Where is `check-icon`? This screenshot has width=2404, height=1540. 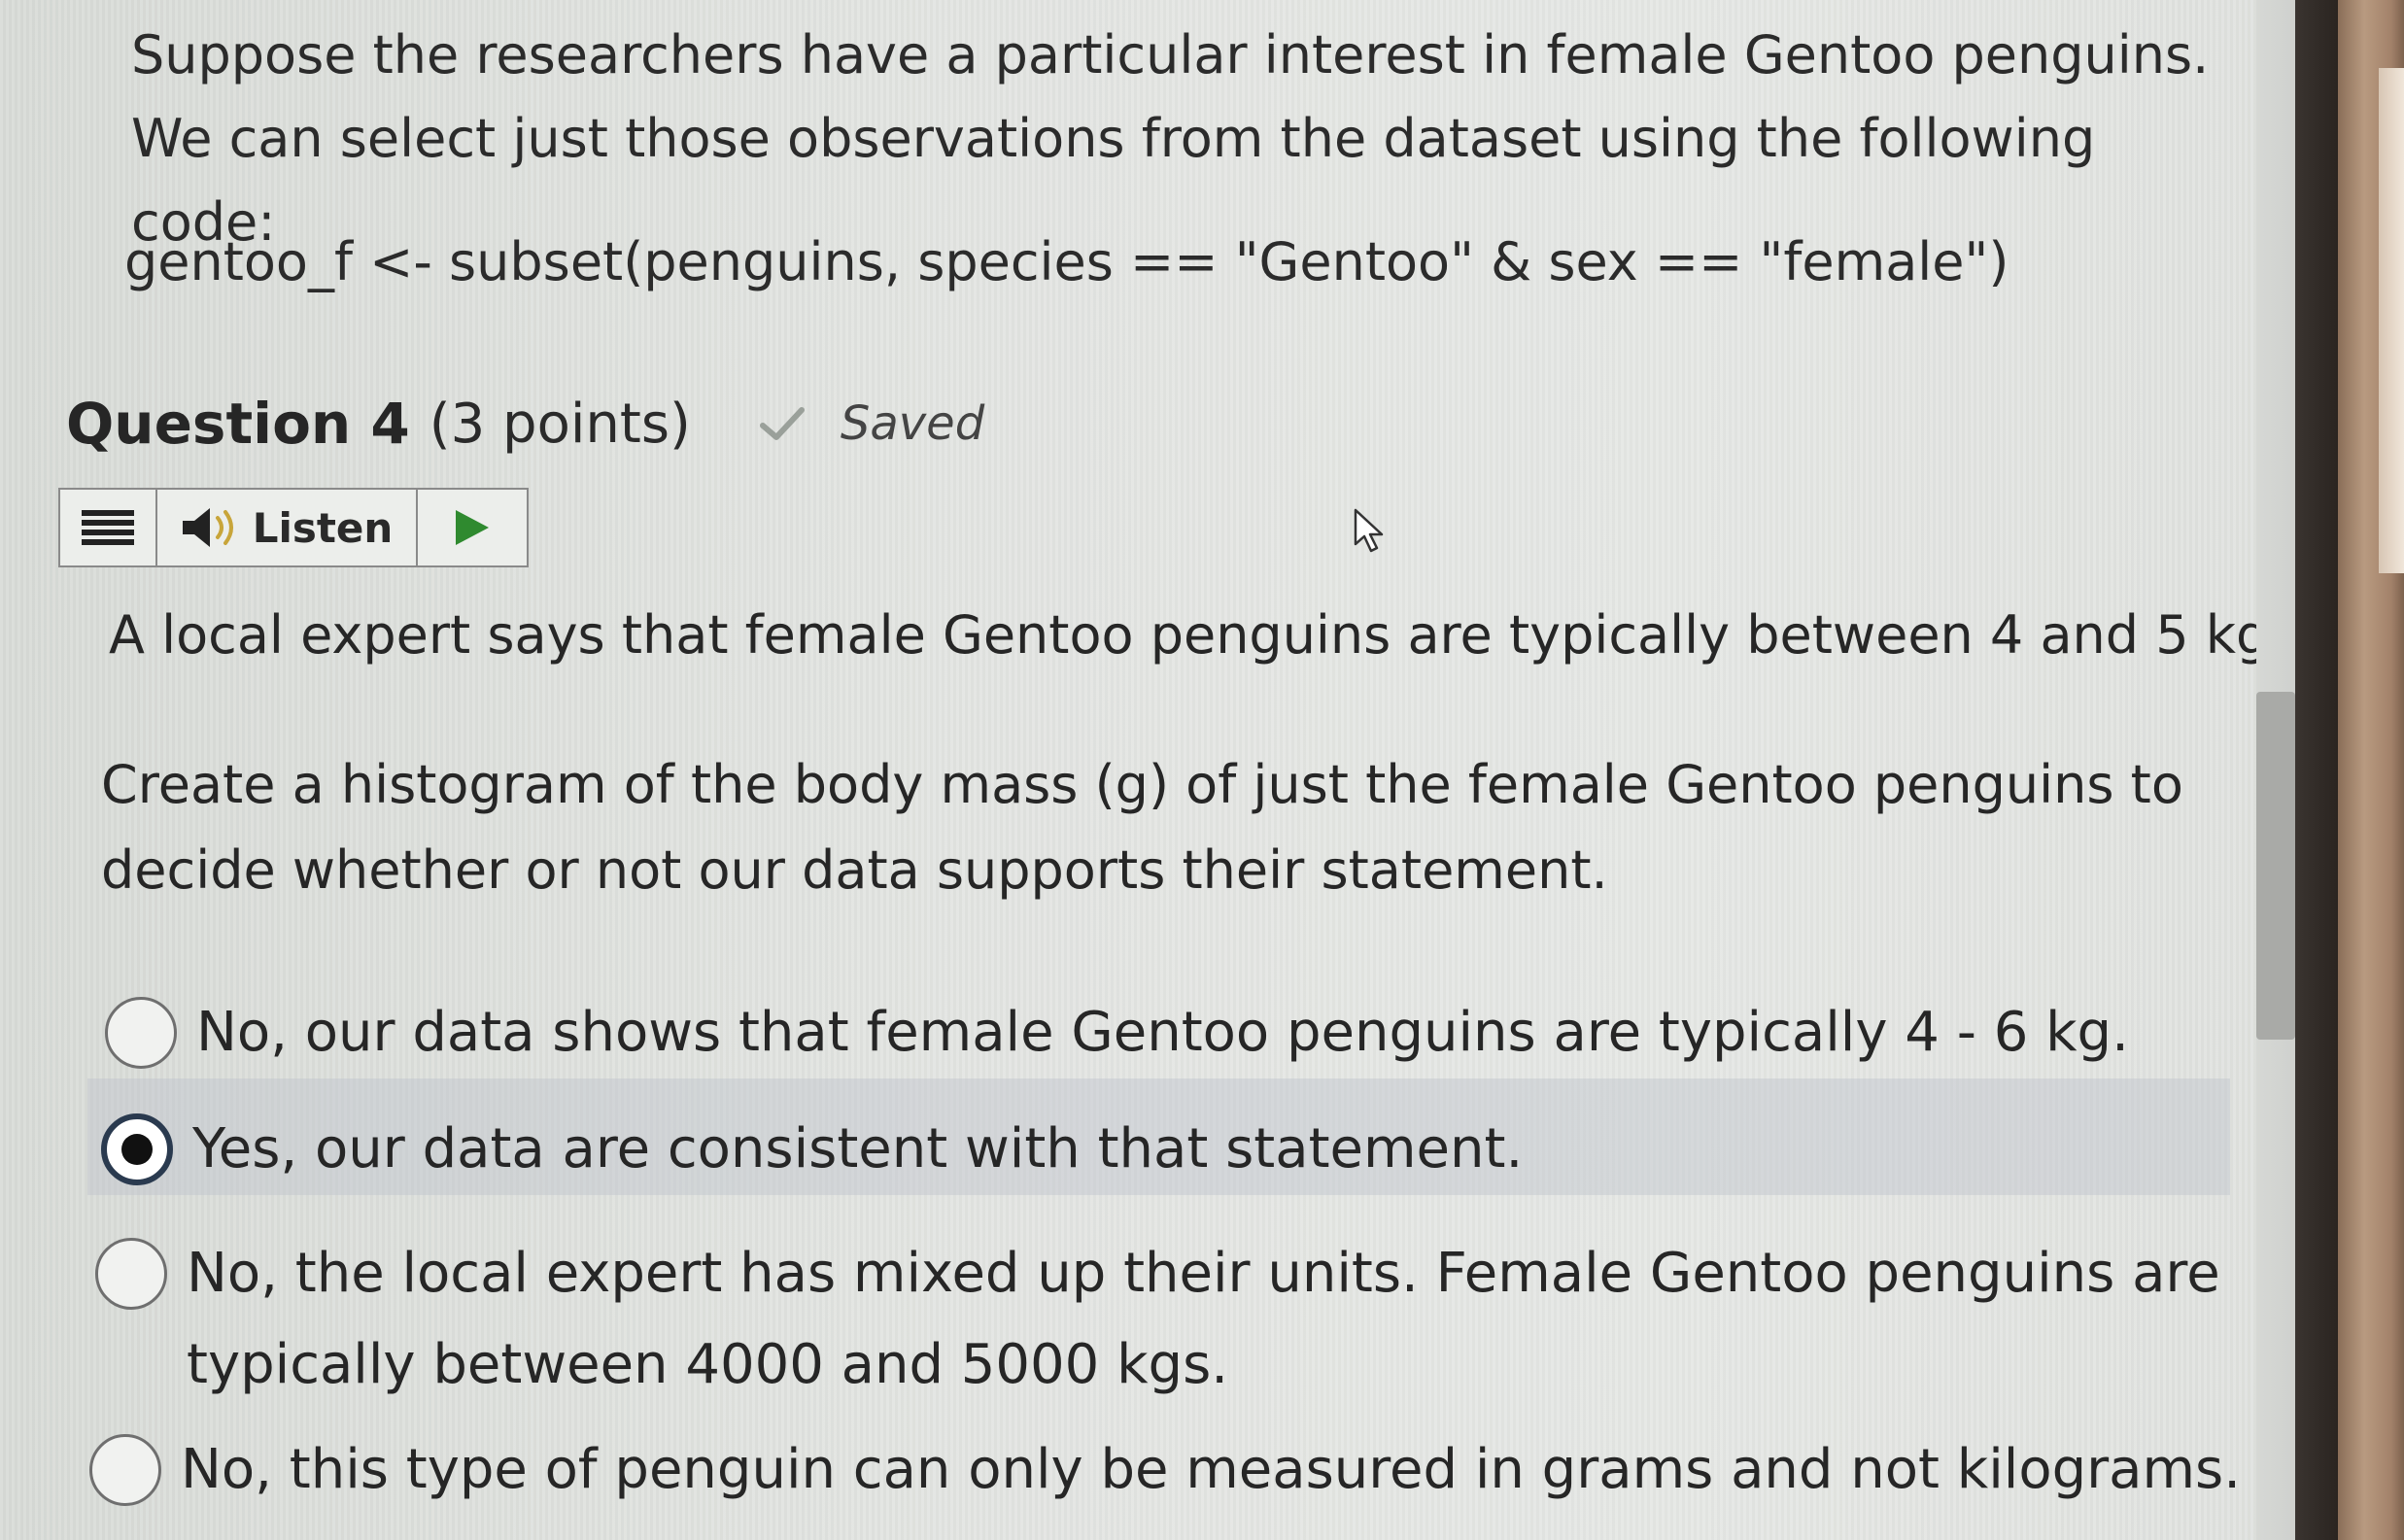
check-icon is located at coordinates (782, 423).